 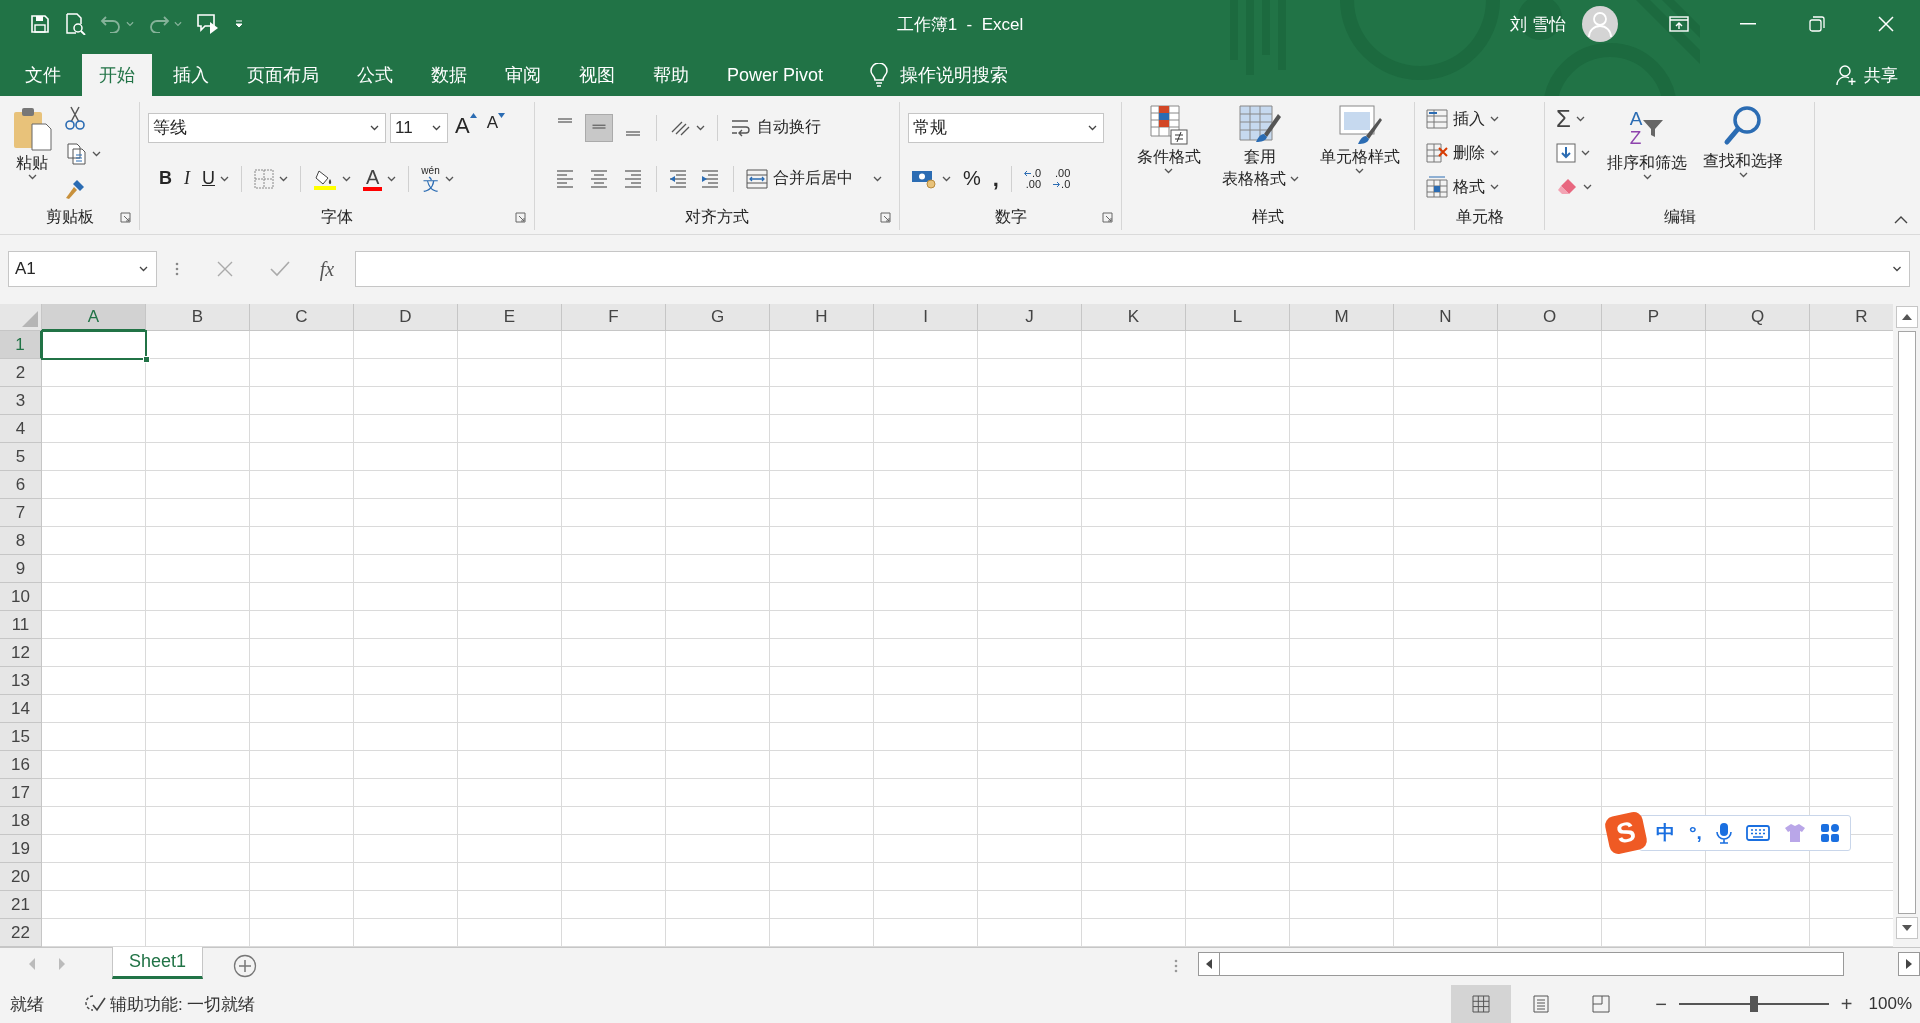 What do you see at coordinates (1695, 833) in the screenshot?
I see `punctuation-button: °,` at bounding box center [1695, 833].